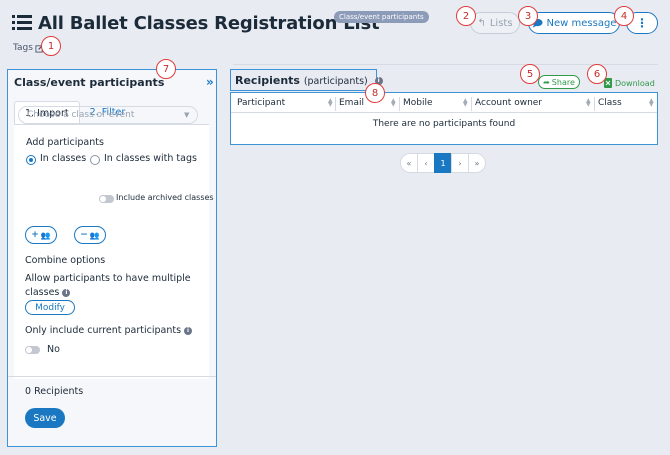  What do you see at coordinates (546, 82) in the screenshot?
I see `share-icon: ➦` at bounding box center [546, 82].